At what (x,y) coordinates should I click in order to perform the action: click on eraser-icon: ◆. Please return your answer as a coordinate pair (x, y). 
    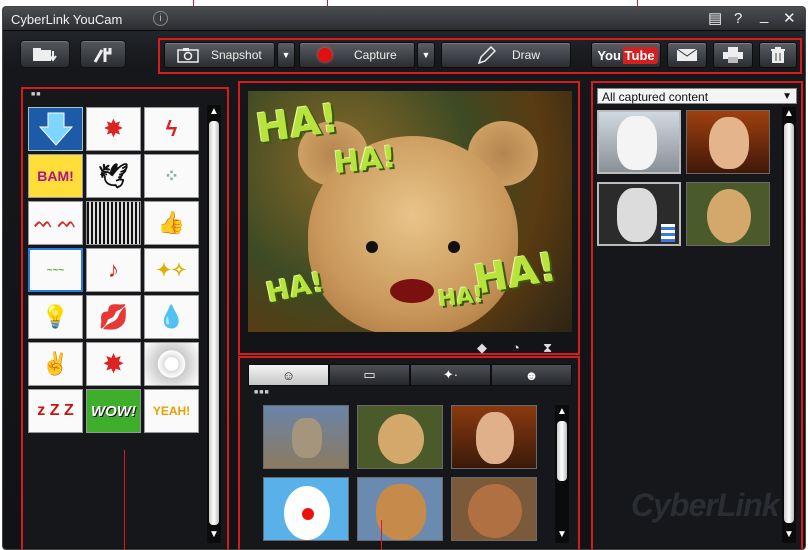
    Looking at the image, I should click on (482, 348).